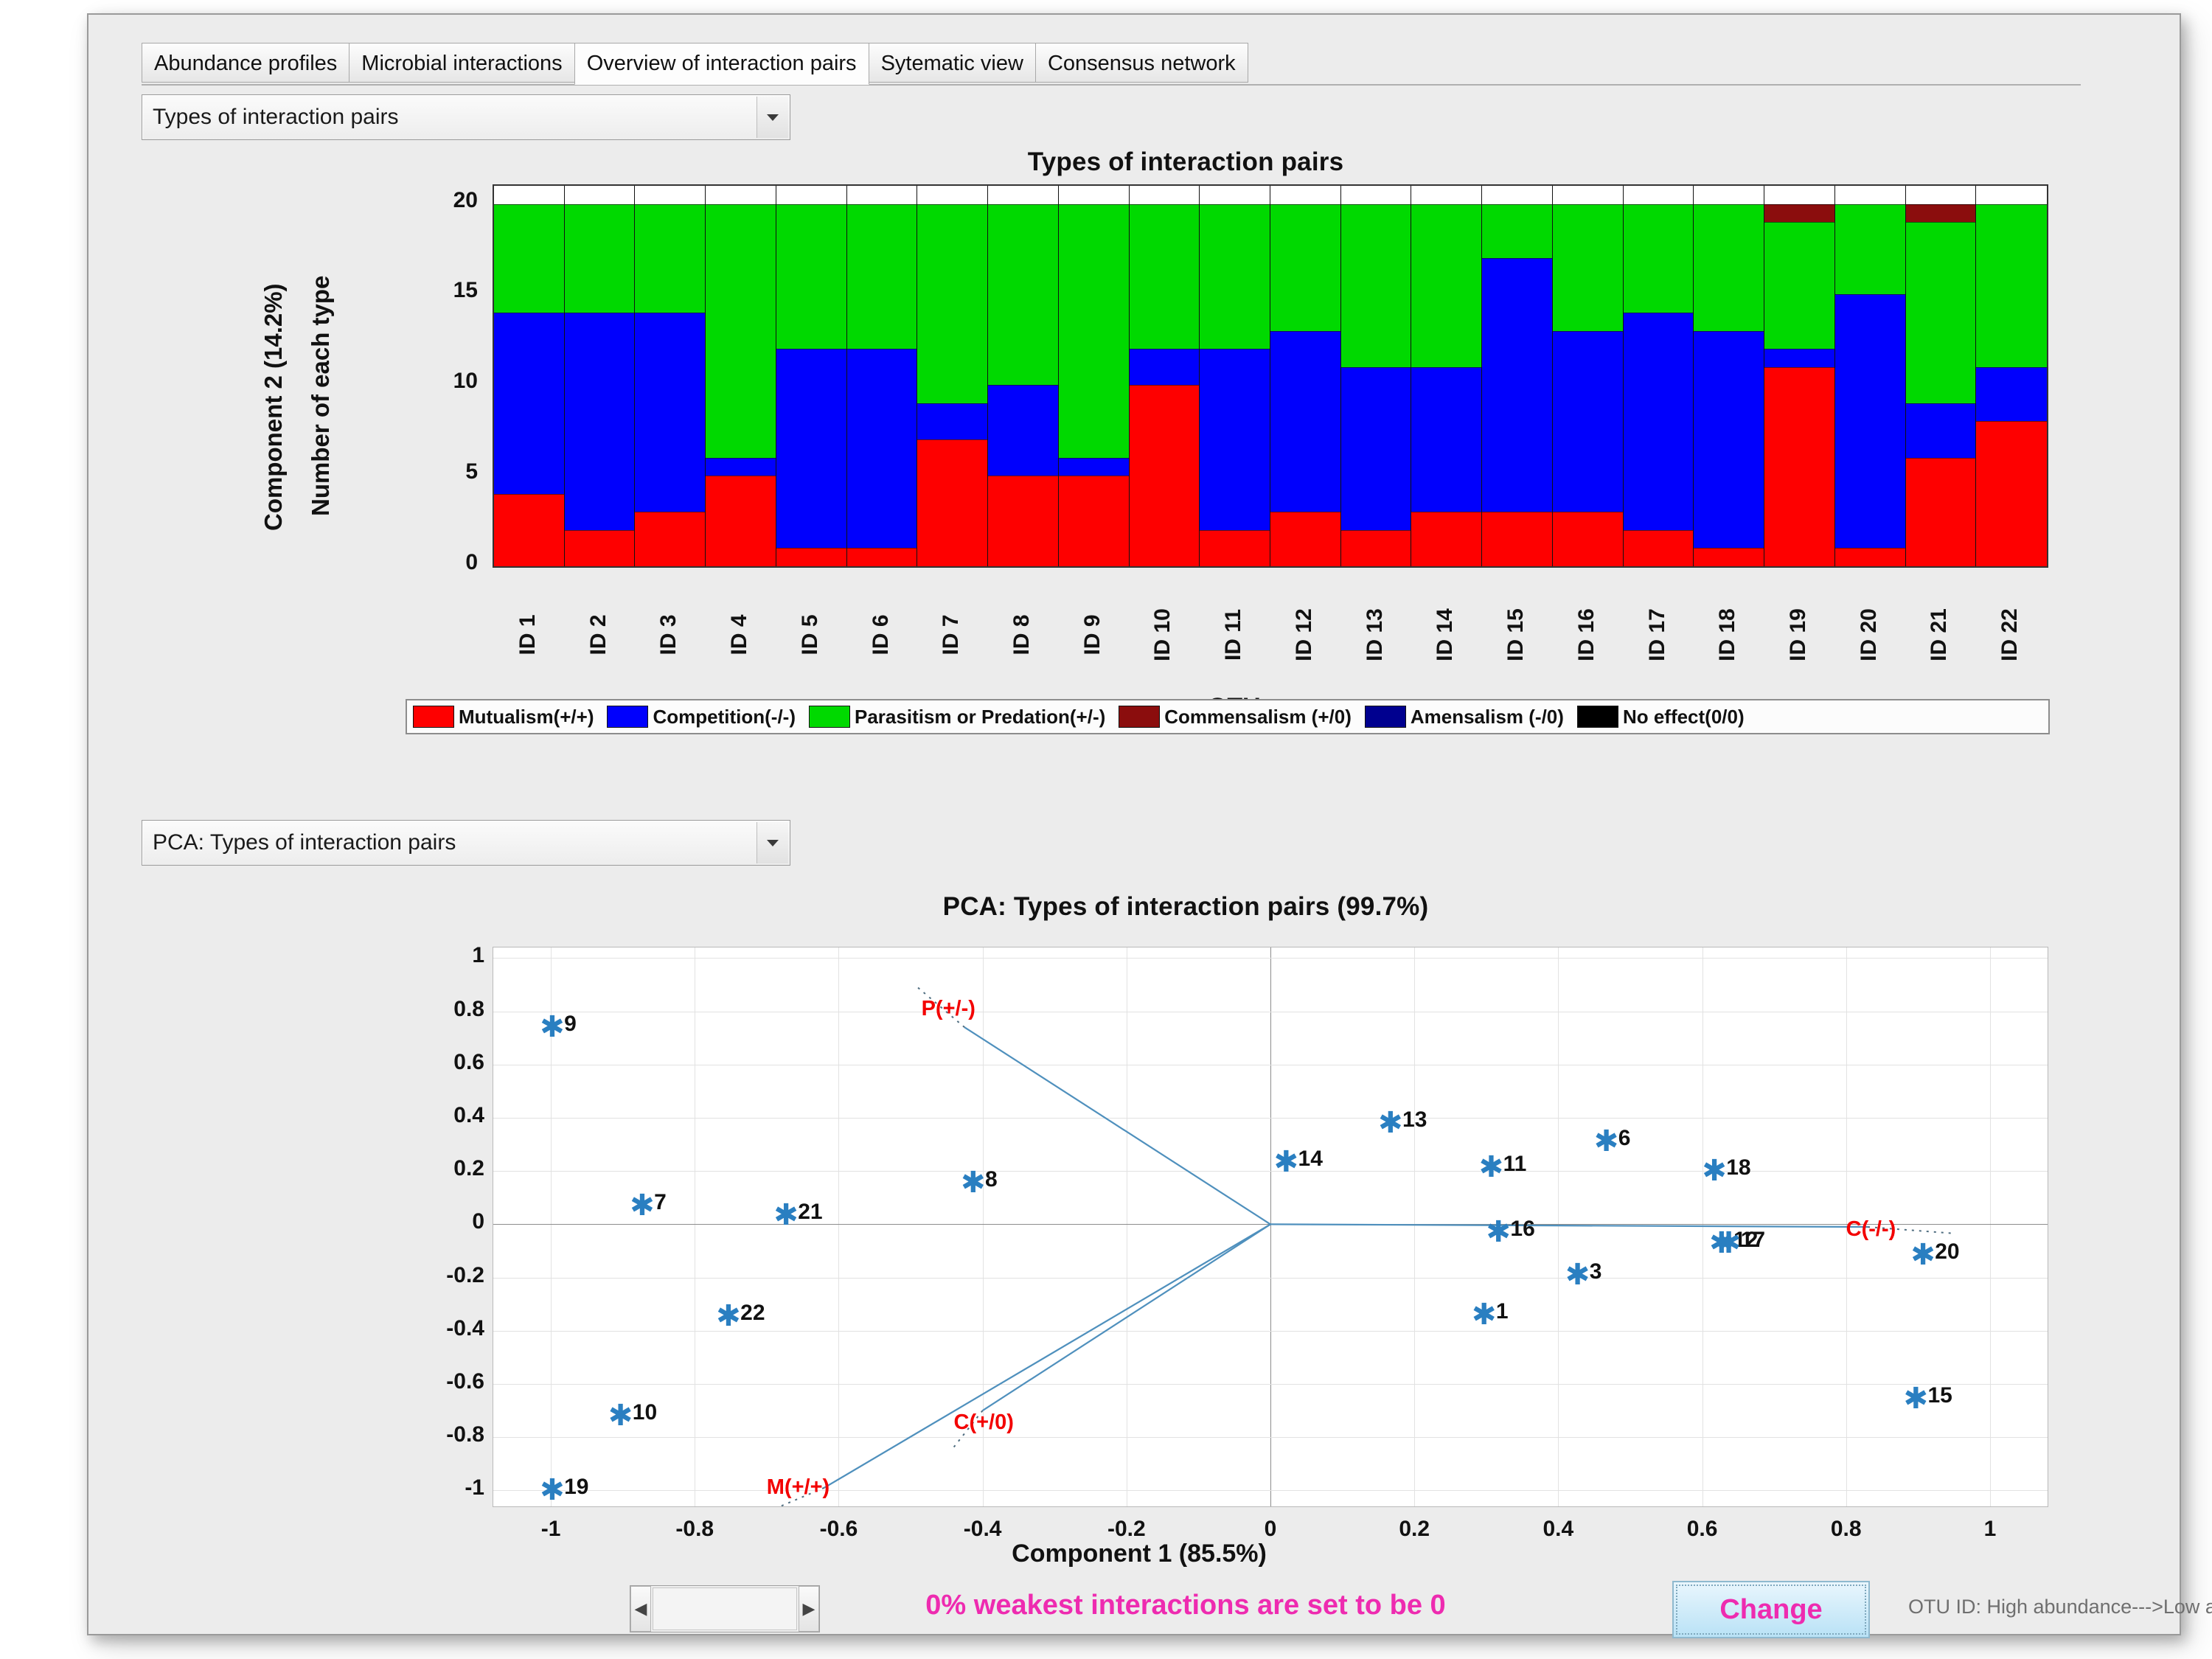 This screenshot has height=1659, width=2212. Describe the element at coordinates (246, 63) in the screenshot. I see `tab-abundance-profiles: Abundance profiles` at that location.